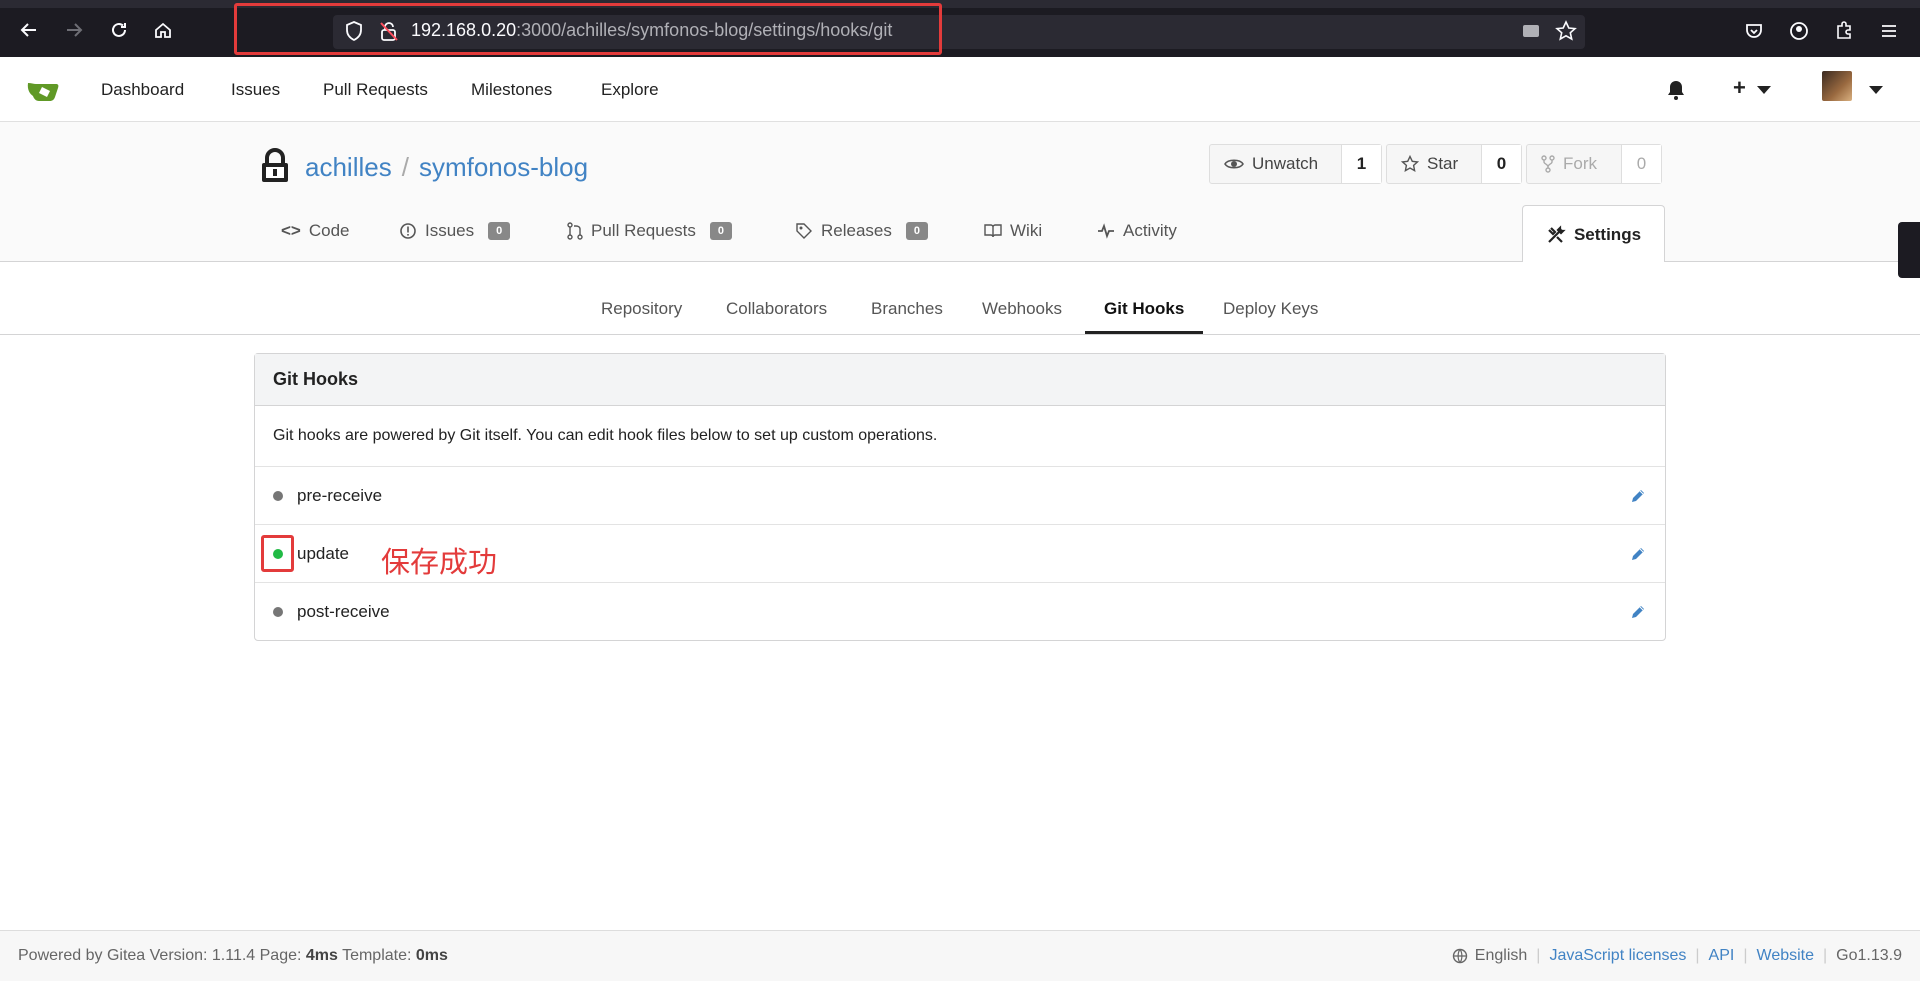  What do you see at coordinates (575, 231) in the screenshot?
I see `pull-request-icon` at bounding box center [575, 231].